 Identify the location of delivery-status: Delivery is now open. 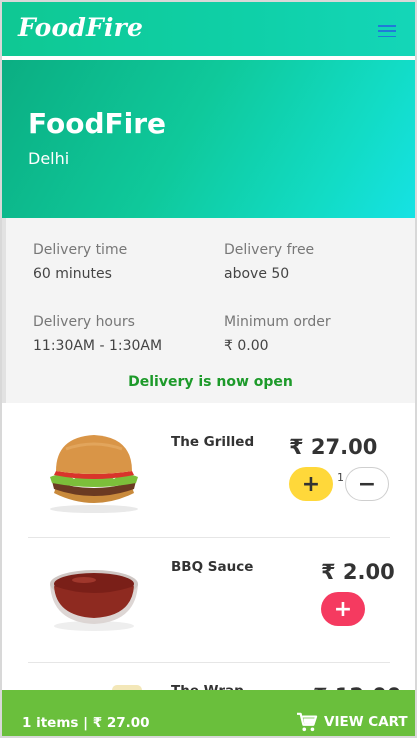
(210, 382).